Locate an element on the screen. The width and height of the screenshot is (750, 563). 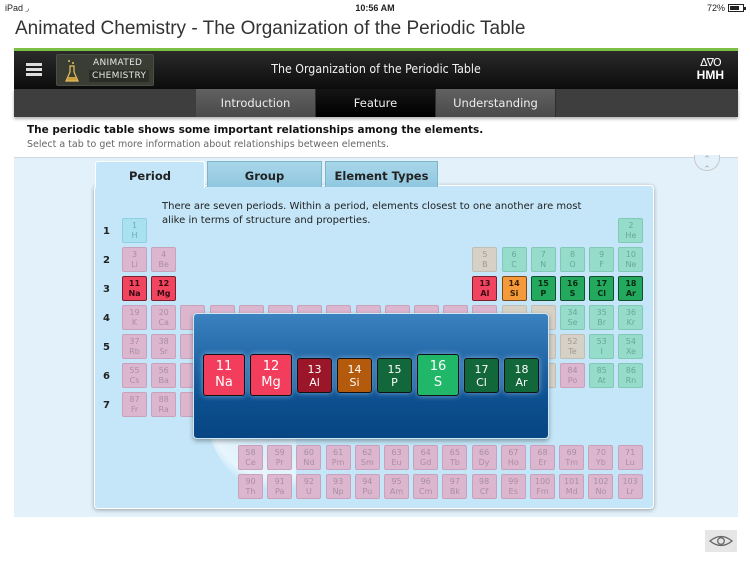
element-cell-se: 34 Se is located at coordinates (572, 317).